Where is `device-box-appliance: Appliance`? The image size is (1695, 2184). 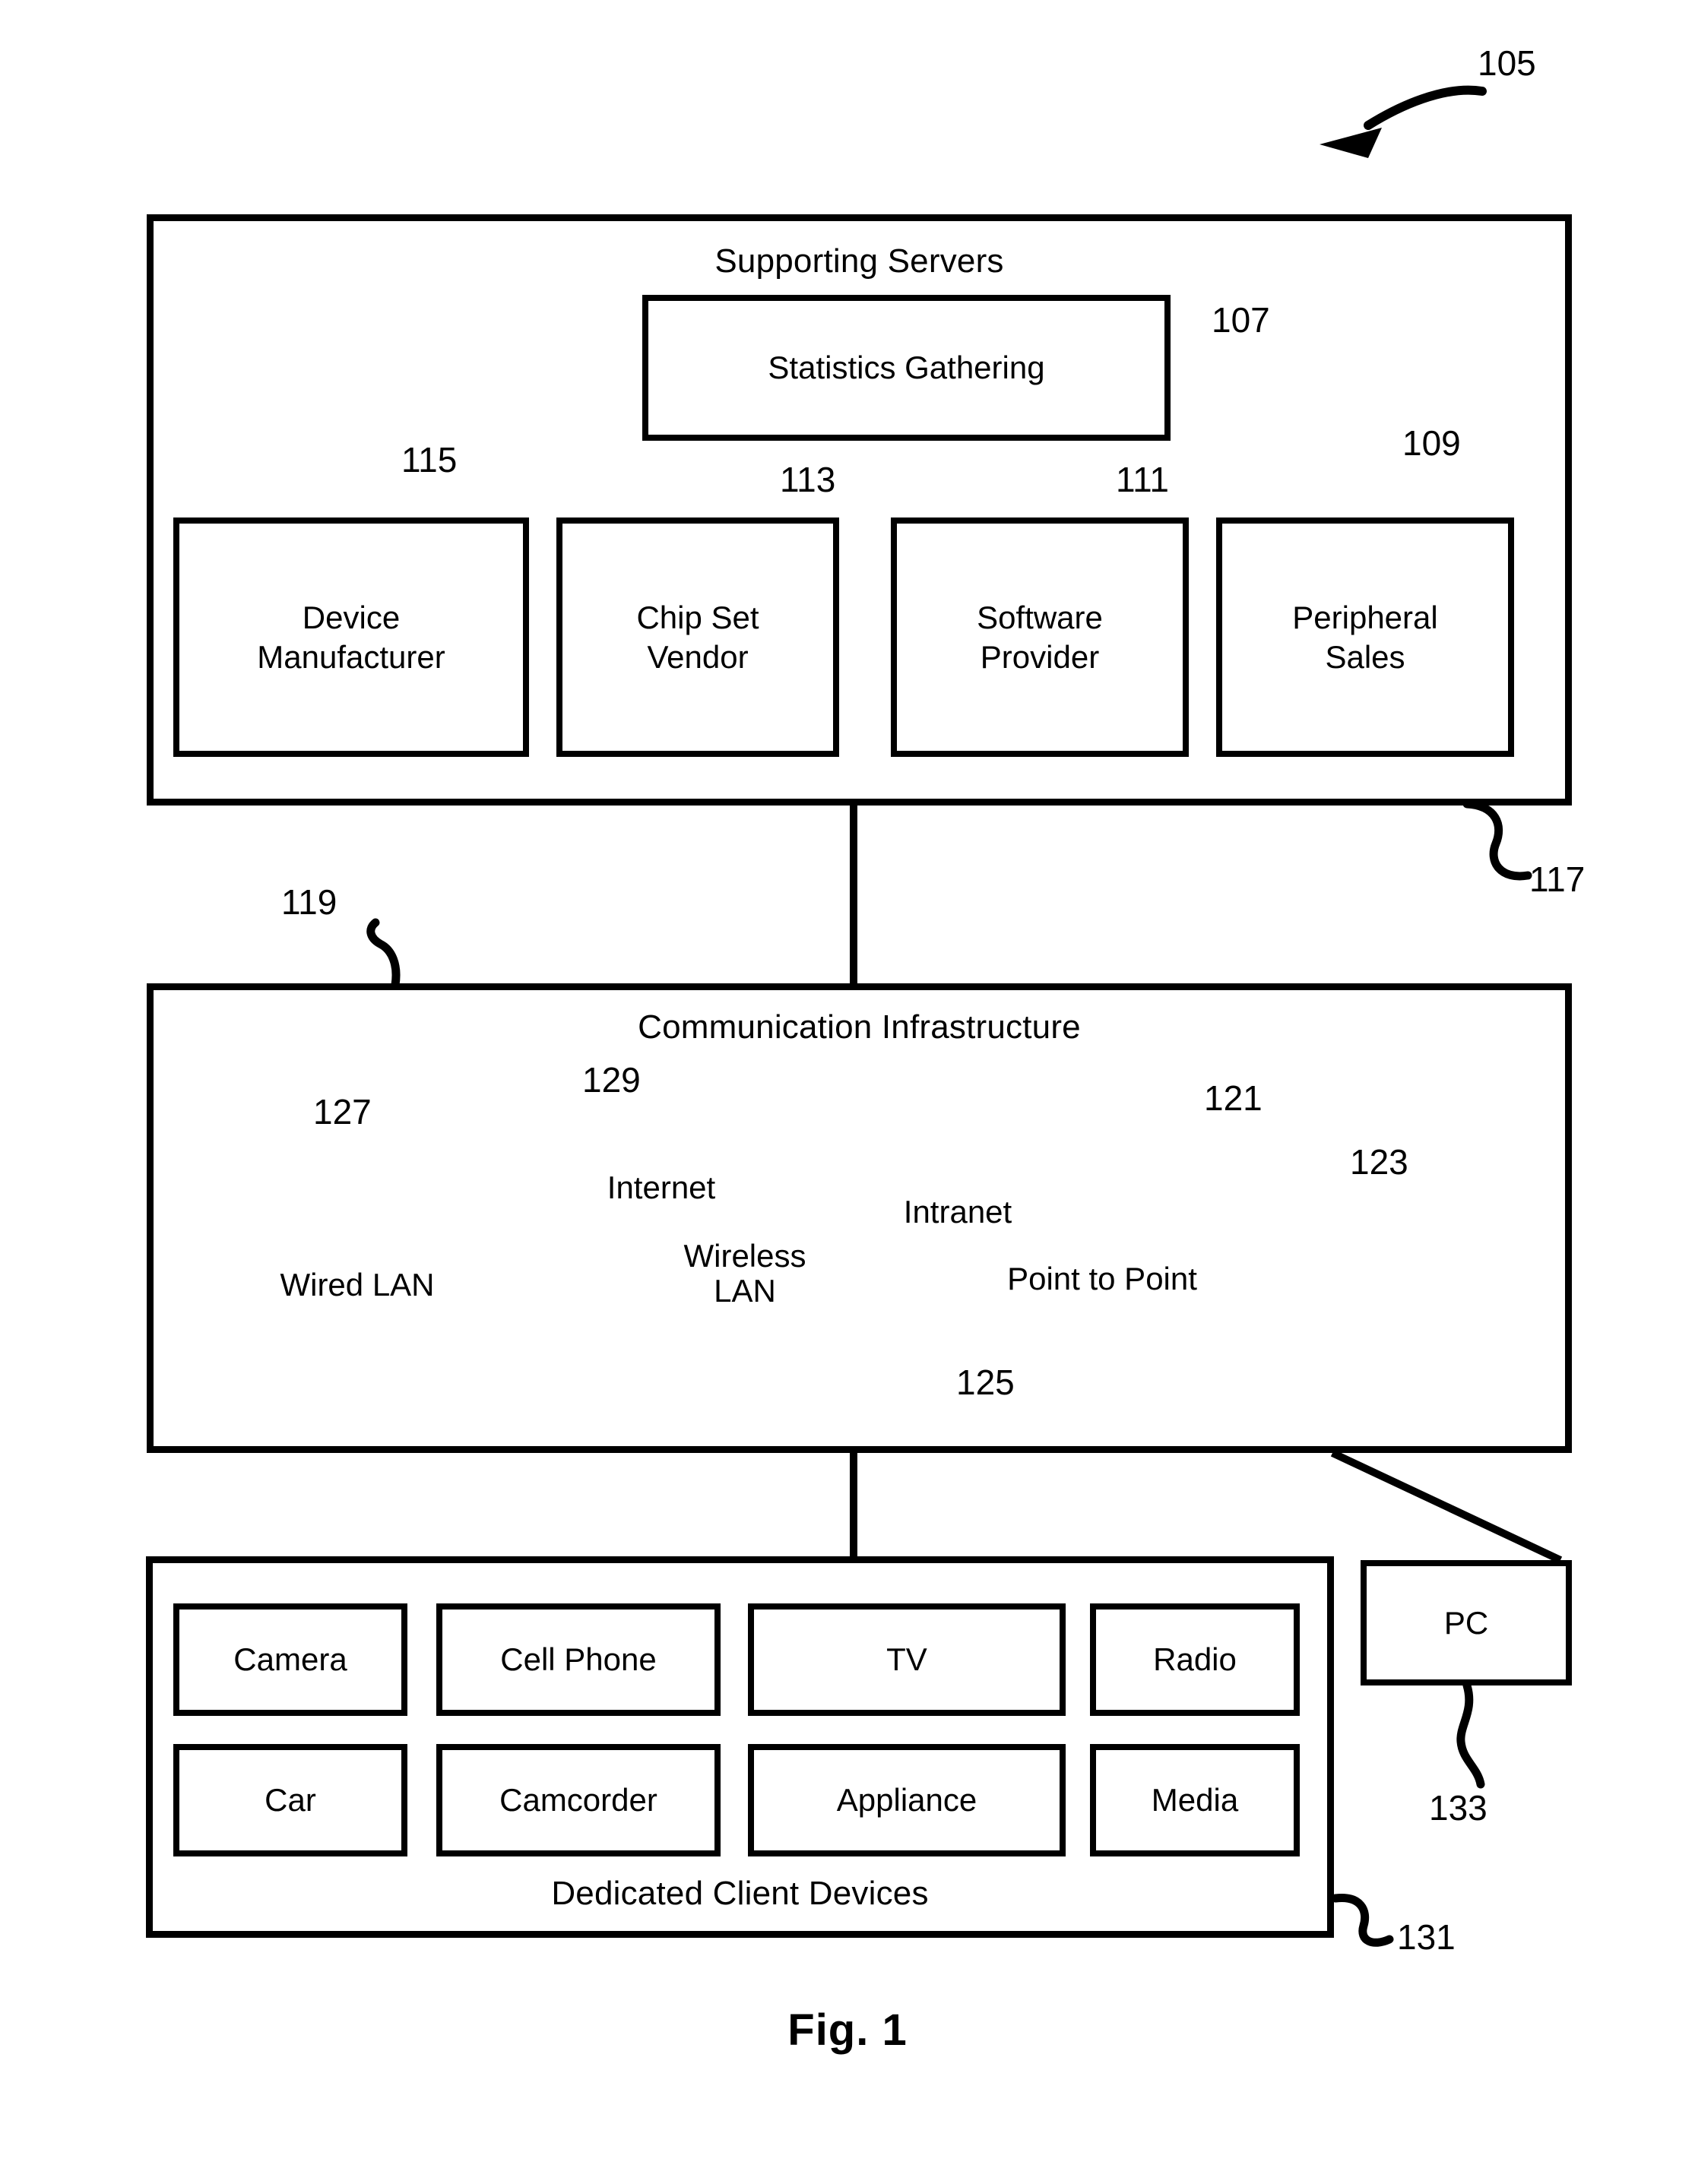 device-box-appliance: Appliance is located at coordinates (907, 1800).